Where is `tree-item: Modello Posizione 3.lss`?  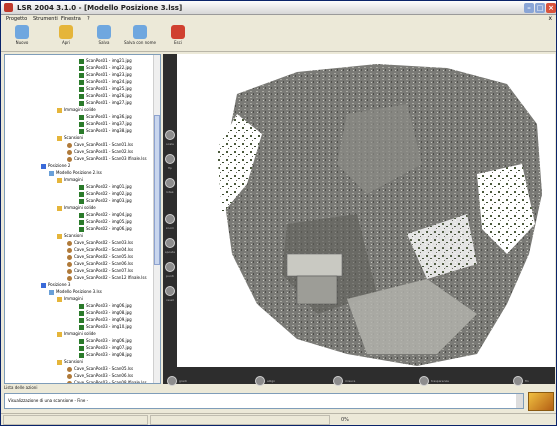
tree-item: Modello Posizione 3.lss is located at coordinates (75, 291).